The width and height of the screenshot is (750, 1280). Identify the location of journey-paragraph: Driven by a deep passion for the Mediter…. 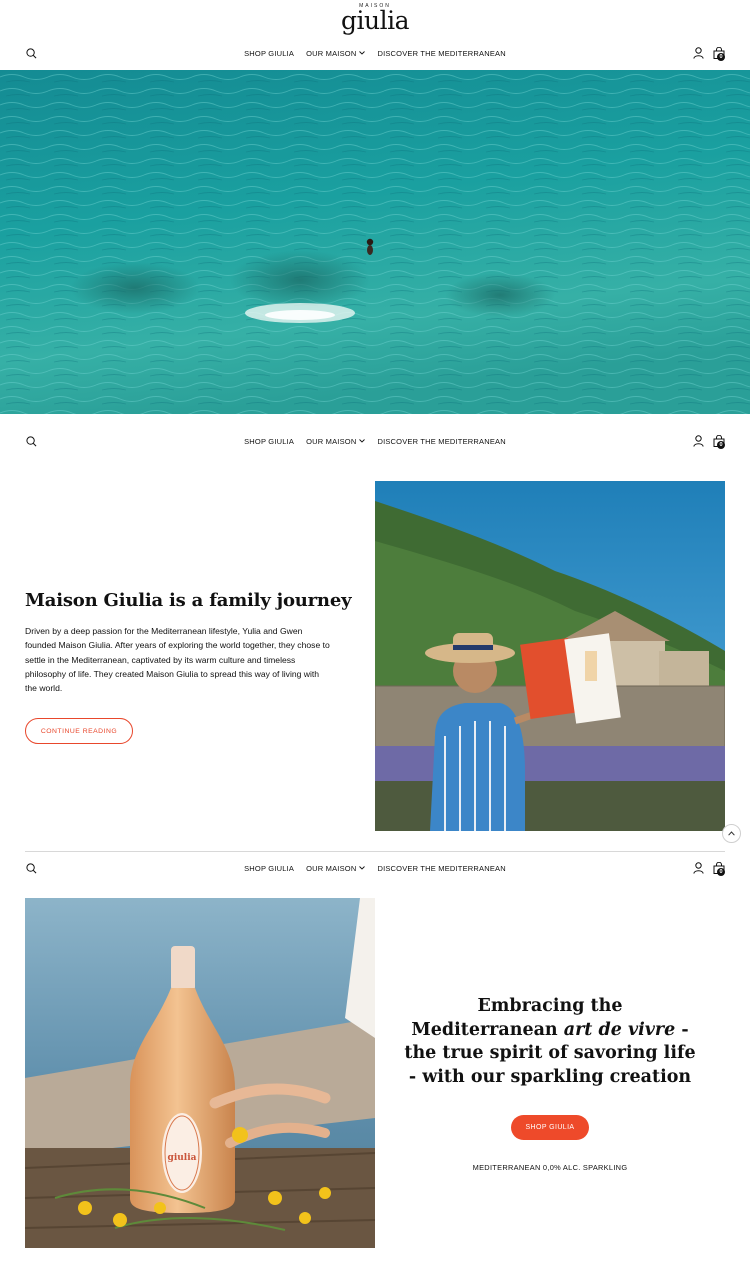
(177, 660).